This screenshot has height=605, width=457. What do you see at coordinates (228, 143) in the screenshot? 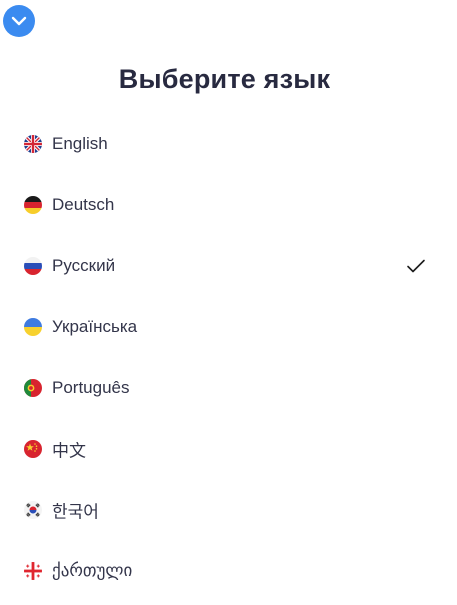
I see `language-item-english: English` at bounding box center [228, 143].